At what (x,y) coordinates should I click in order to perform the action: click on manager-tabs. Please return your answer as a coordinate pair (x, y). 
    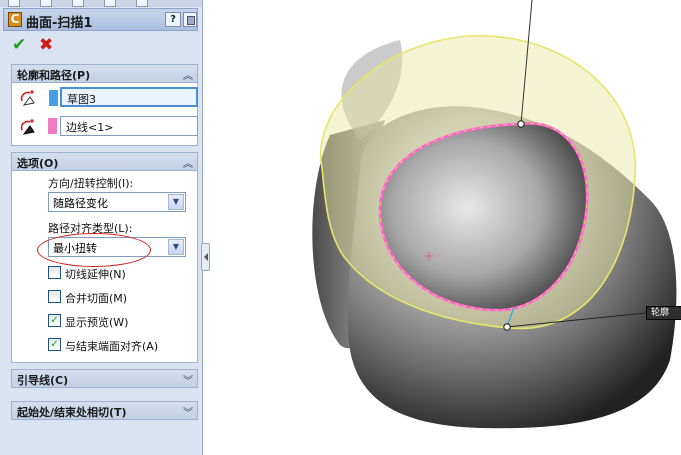
    Looking at the image, I should click on (101, 3).